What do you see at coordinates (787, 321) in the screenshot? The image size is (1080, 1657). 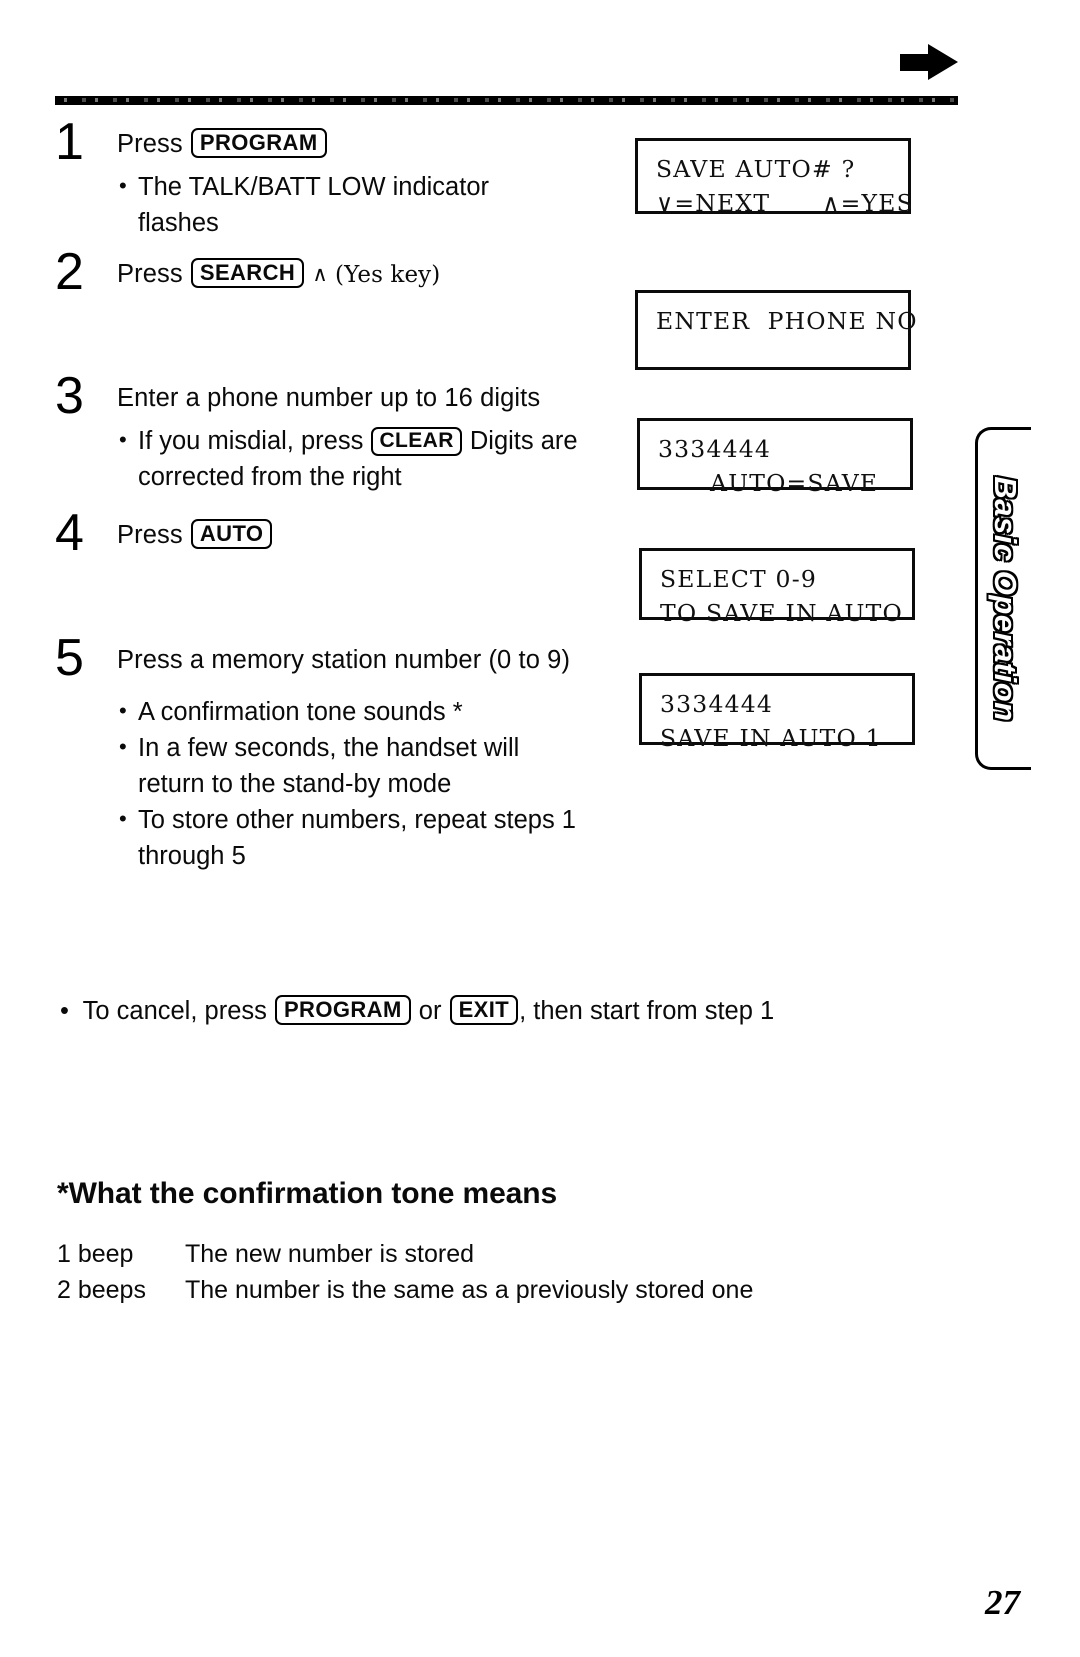 I see `lcd-line-1: ENTER PHONE NO` at bounding box center [787, 321].